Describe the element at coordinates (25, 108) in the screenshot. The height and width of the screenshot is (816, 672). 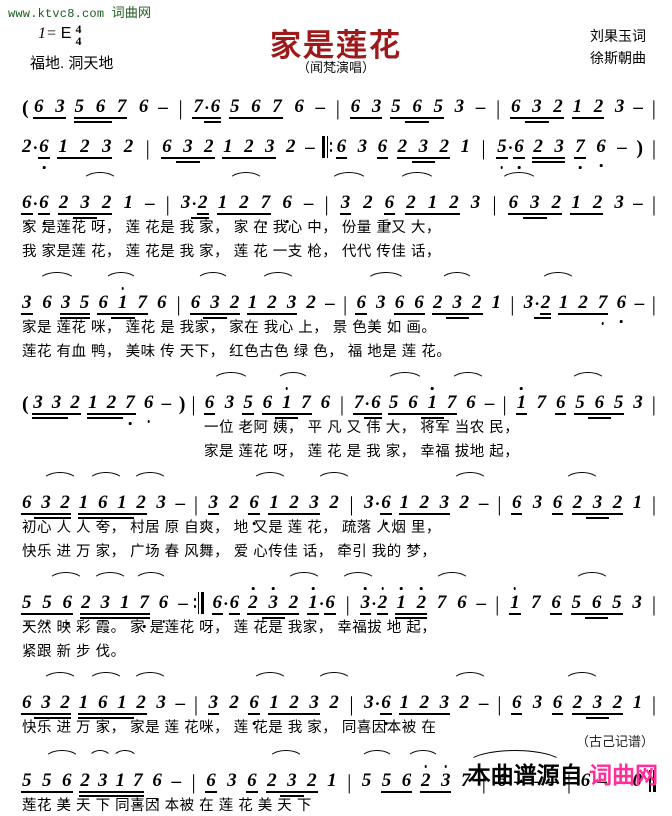
I see `phrase-open-paren: (` at that location.